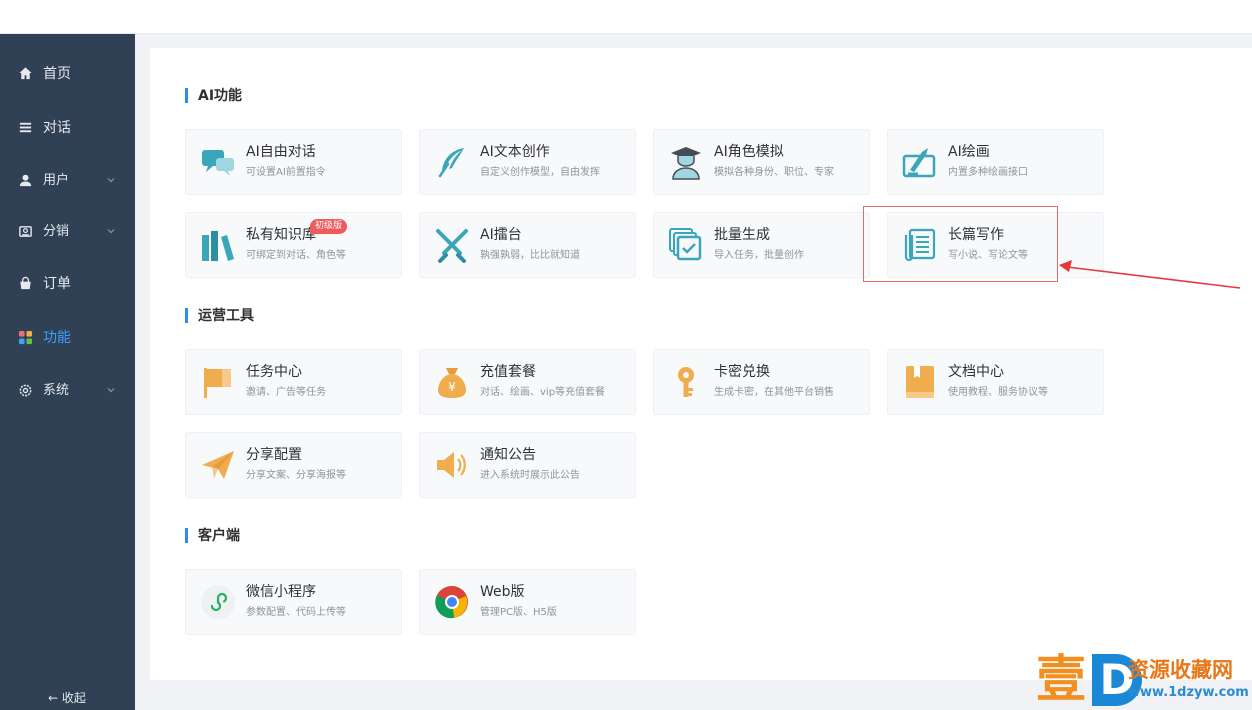 The image size is (1252, 710). Describe the element at coordinates (508, 455) in the screenshot. I see `card-title: 通知公告` at that location.